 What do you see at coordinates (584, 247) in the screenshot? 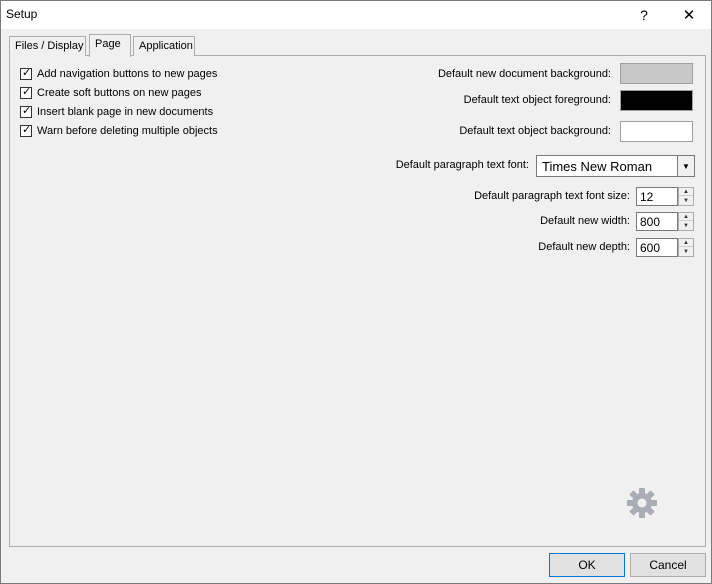
I see `new-depth-label: Default new depth:` at bounding box center [584, 247].